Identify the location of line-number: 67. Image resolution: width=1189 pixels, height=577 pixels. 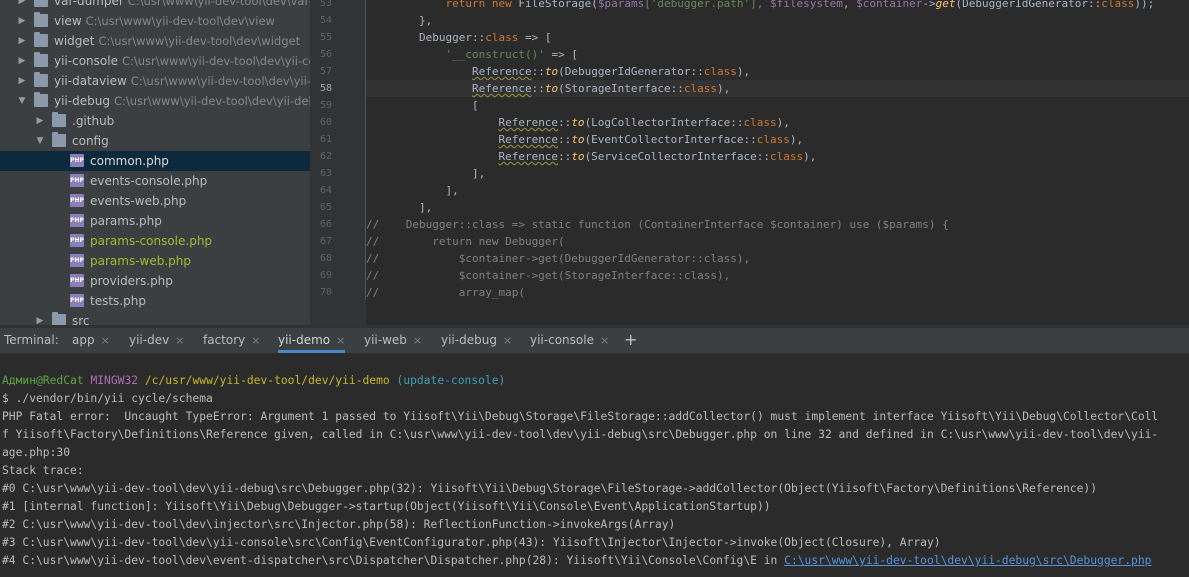
(325, 241).